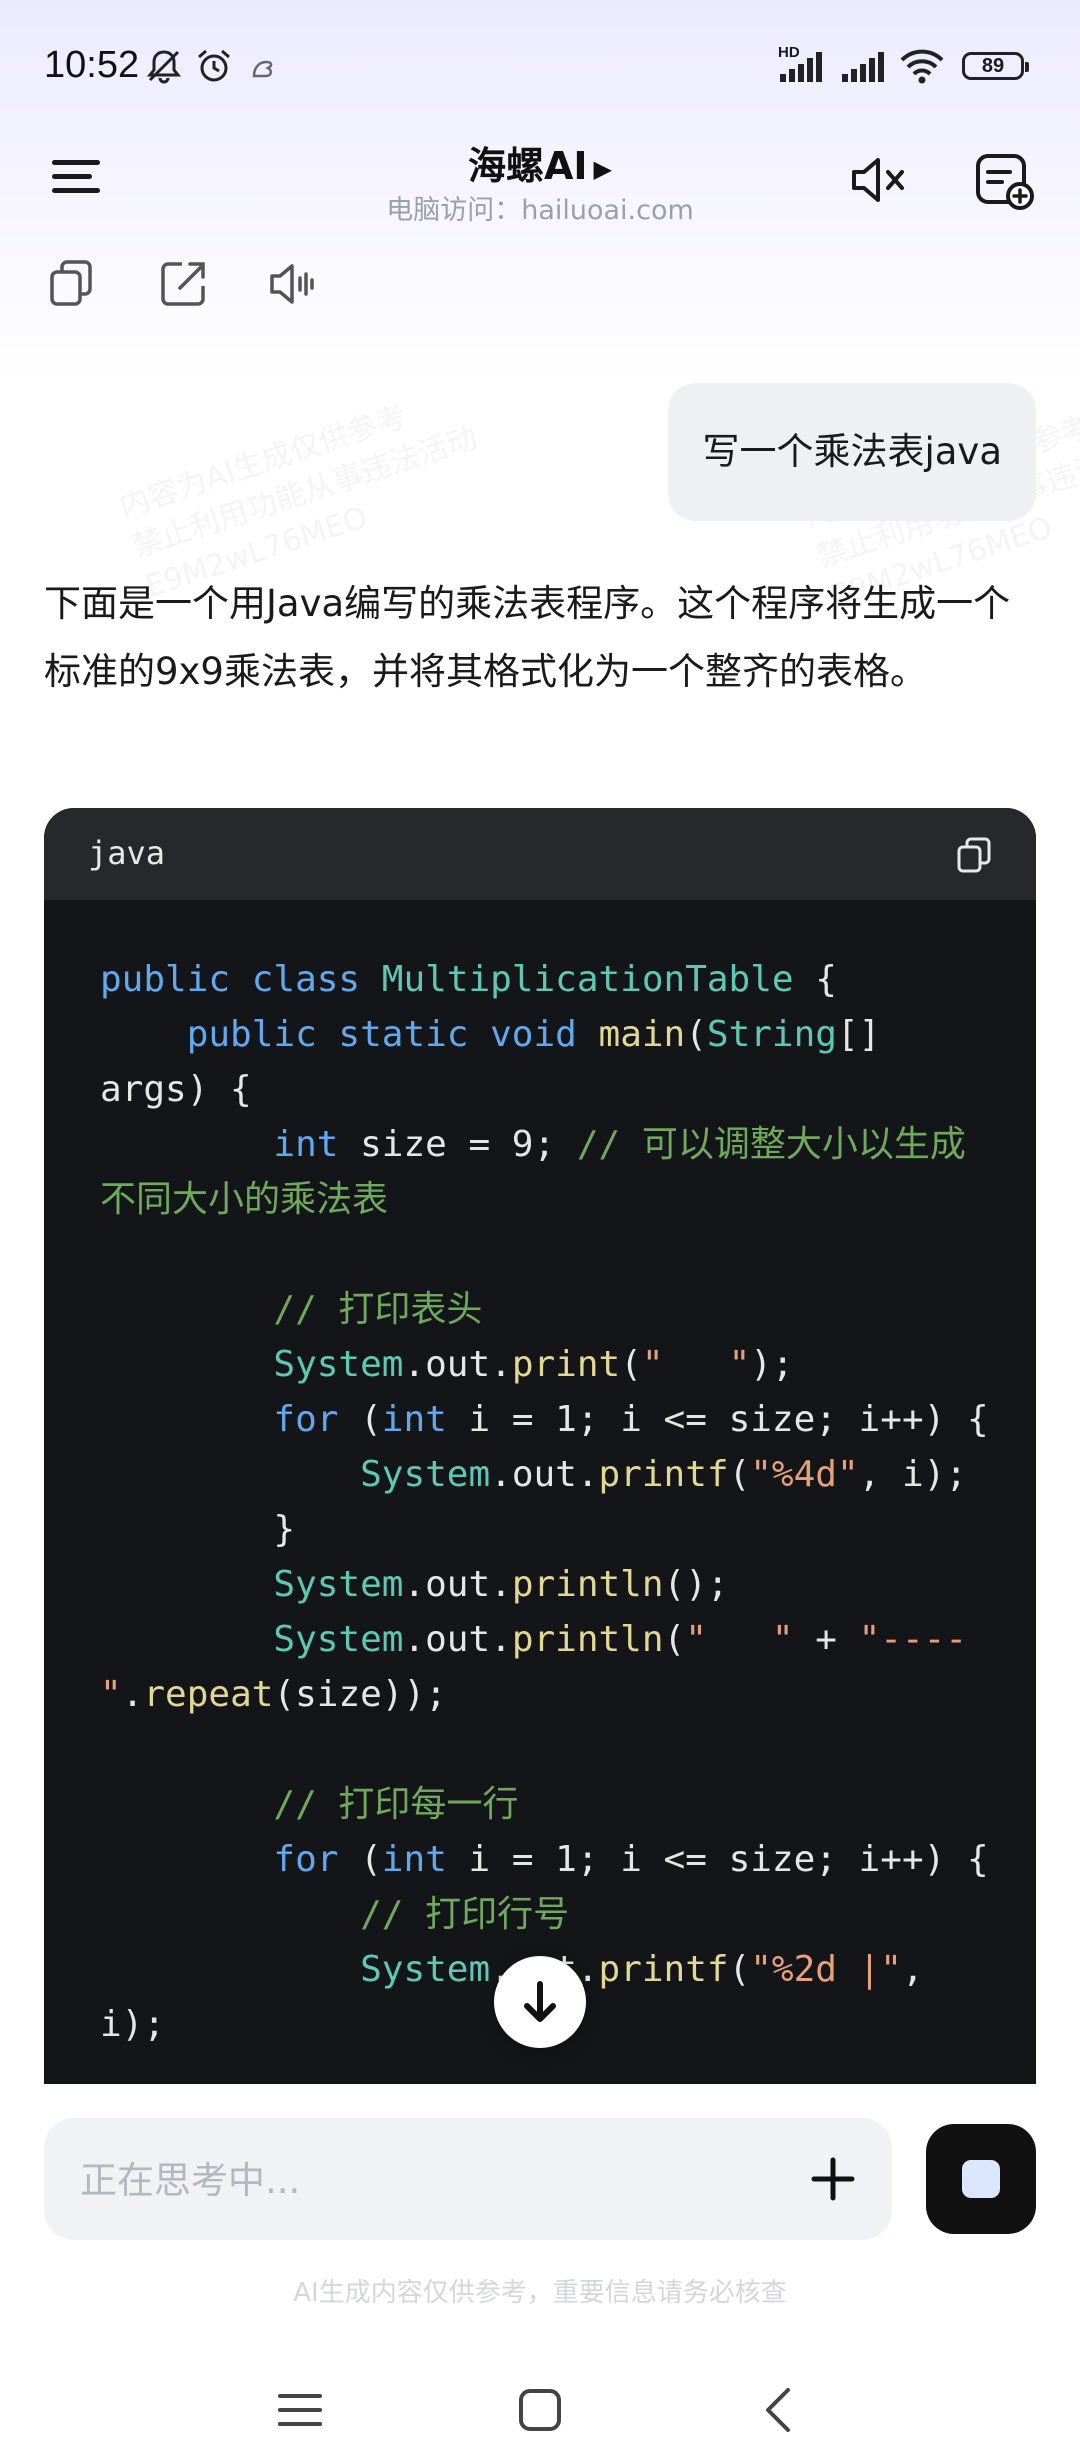 This screenshot has height=2460, width=1080. What do you see at coordinates (780, 2410) in the screenshot?
I see `back-icon` at bounding box center [780, 2410].